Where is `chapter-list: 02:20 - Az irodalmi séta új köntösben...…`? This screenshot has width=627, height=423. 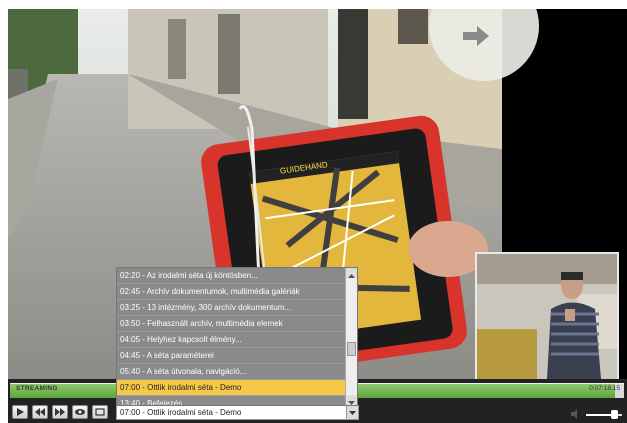
chapter-list: 02:20 - Az irodalmi séta új köntösben...… is located at coordinates (232, 336).